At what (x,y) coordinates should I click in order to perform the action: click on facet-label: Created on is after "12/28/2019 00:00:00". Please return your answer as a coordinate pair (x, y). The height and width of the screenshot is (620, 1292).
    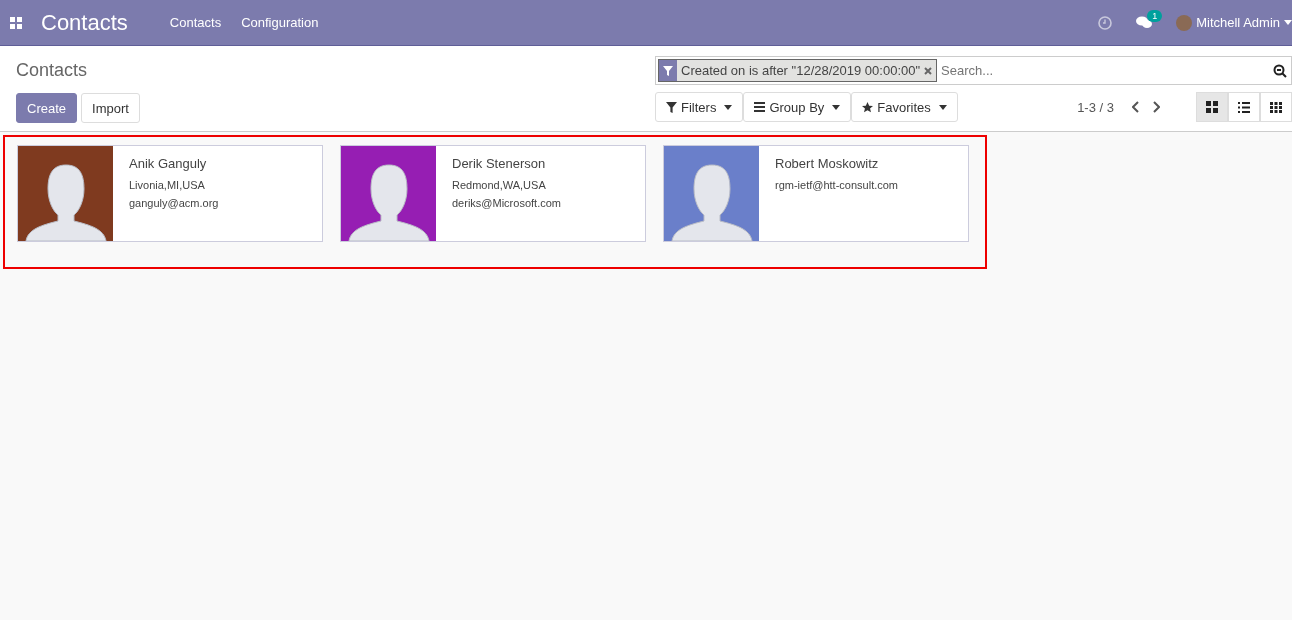
    Looking at the image, I should click on (801, 70).